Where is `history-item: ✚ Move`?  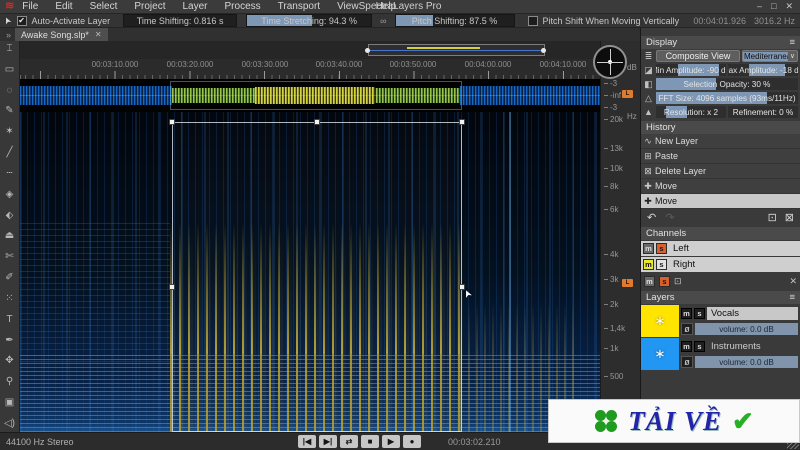 history-item: ✚ Move is located at coordinates (720, 186).